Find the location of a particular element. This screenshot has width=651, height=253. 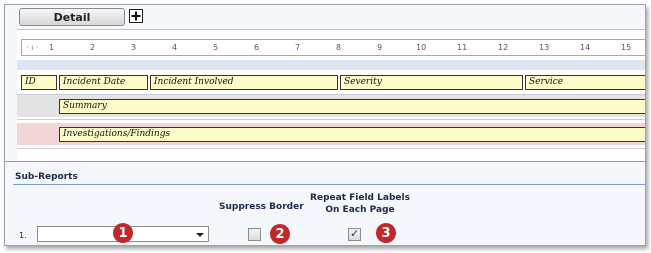

field-incident-involved: Incident Involved is located at coordinates (244, 82).